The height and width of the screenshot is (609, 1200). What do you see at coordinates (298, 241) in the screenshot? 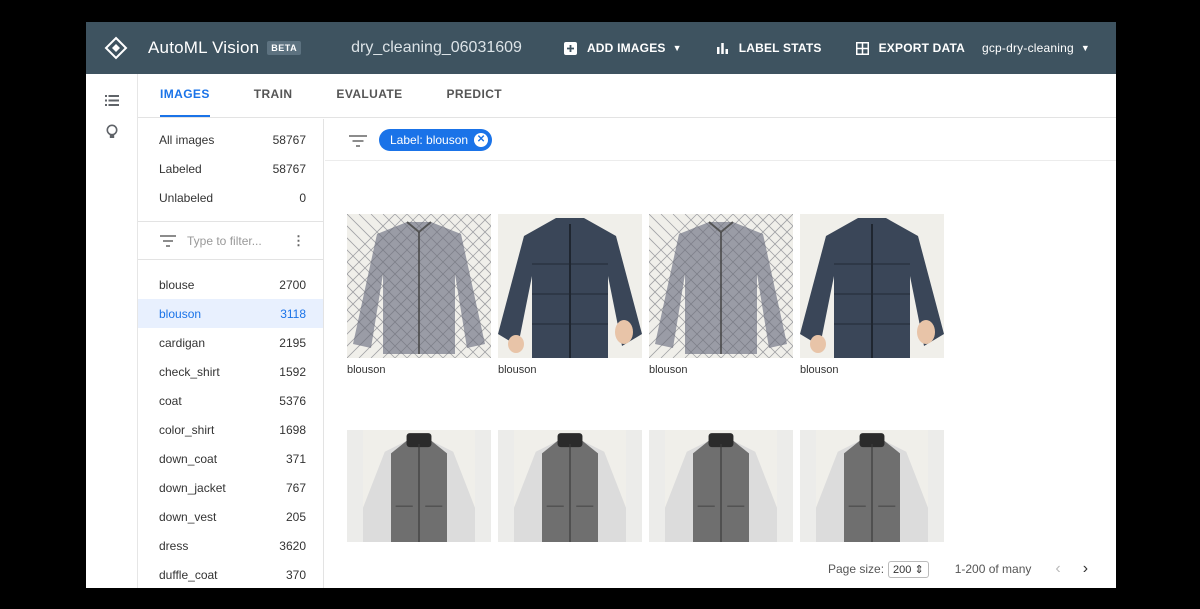
I see `more-vert-icon: ⋮` at bounding box center [298, 241].